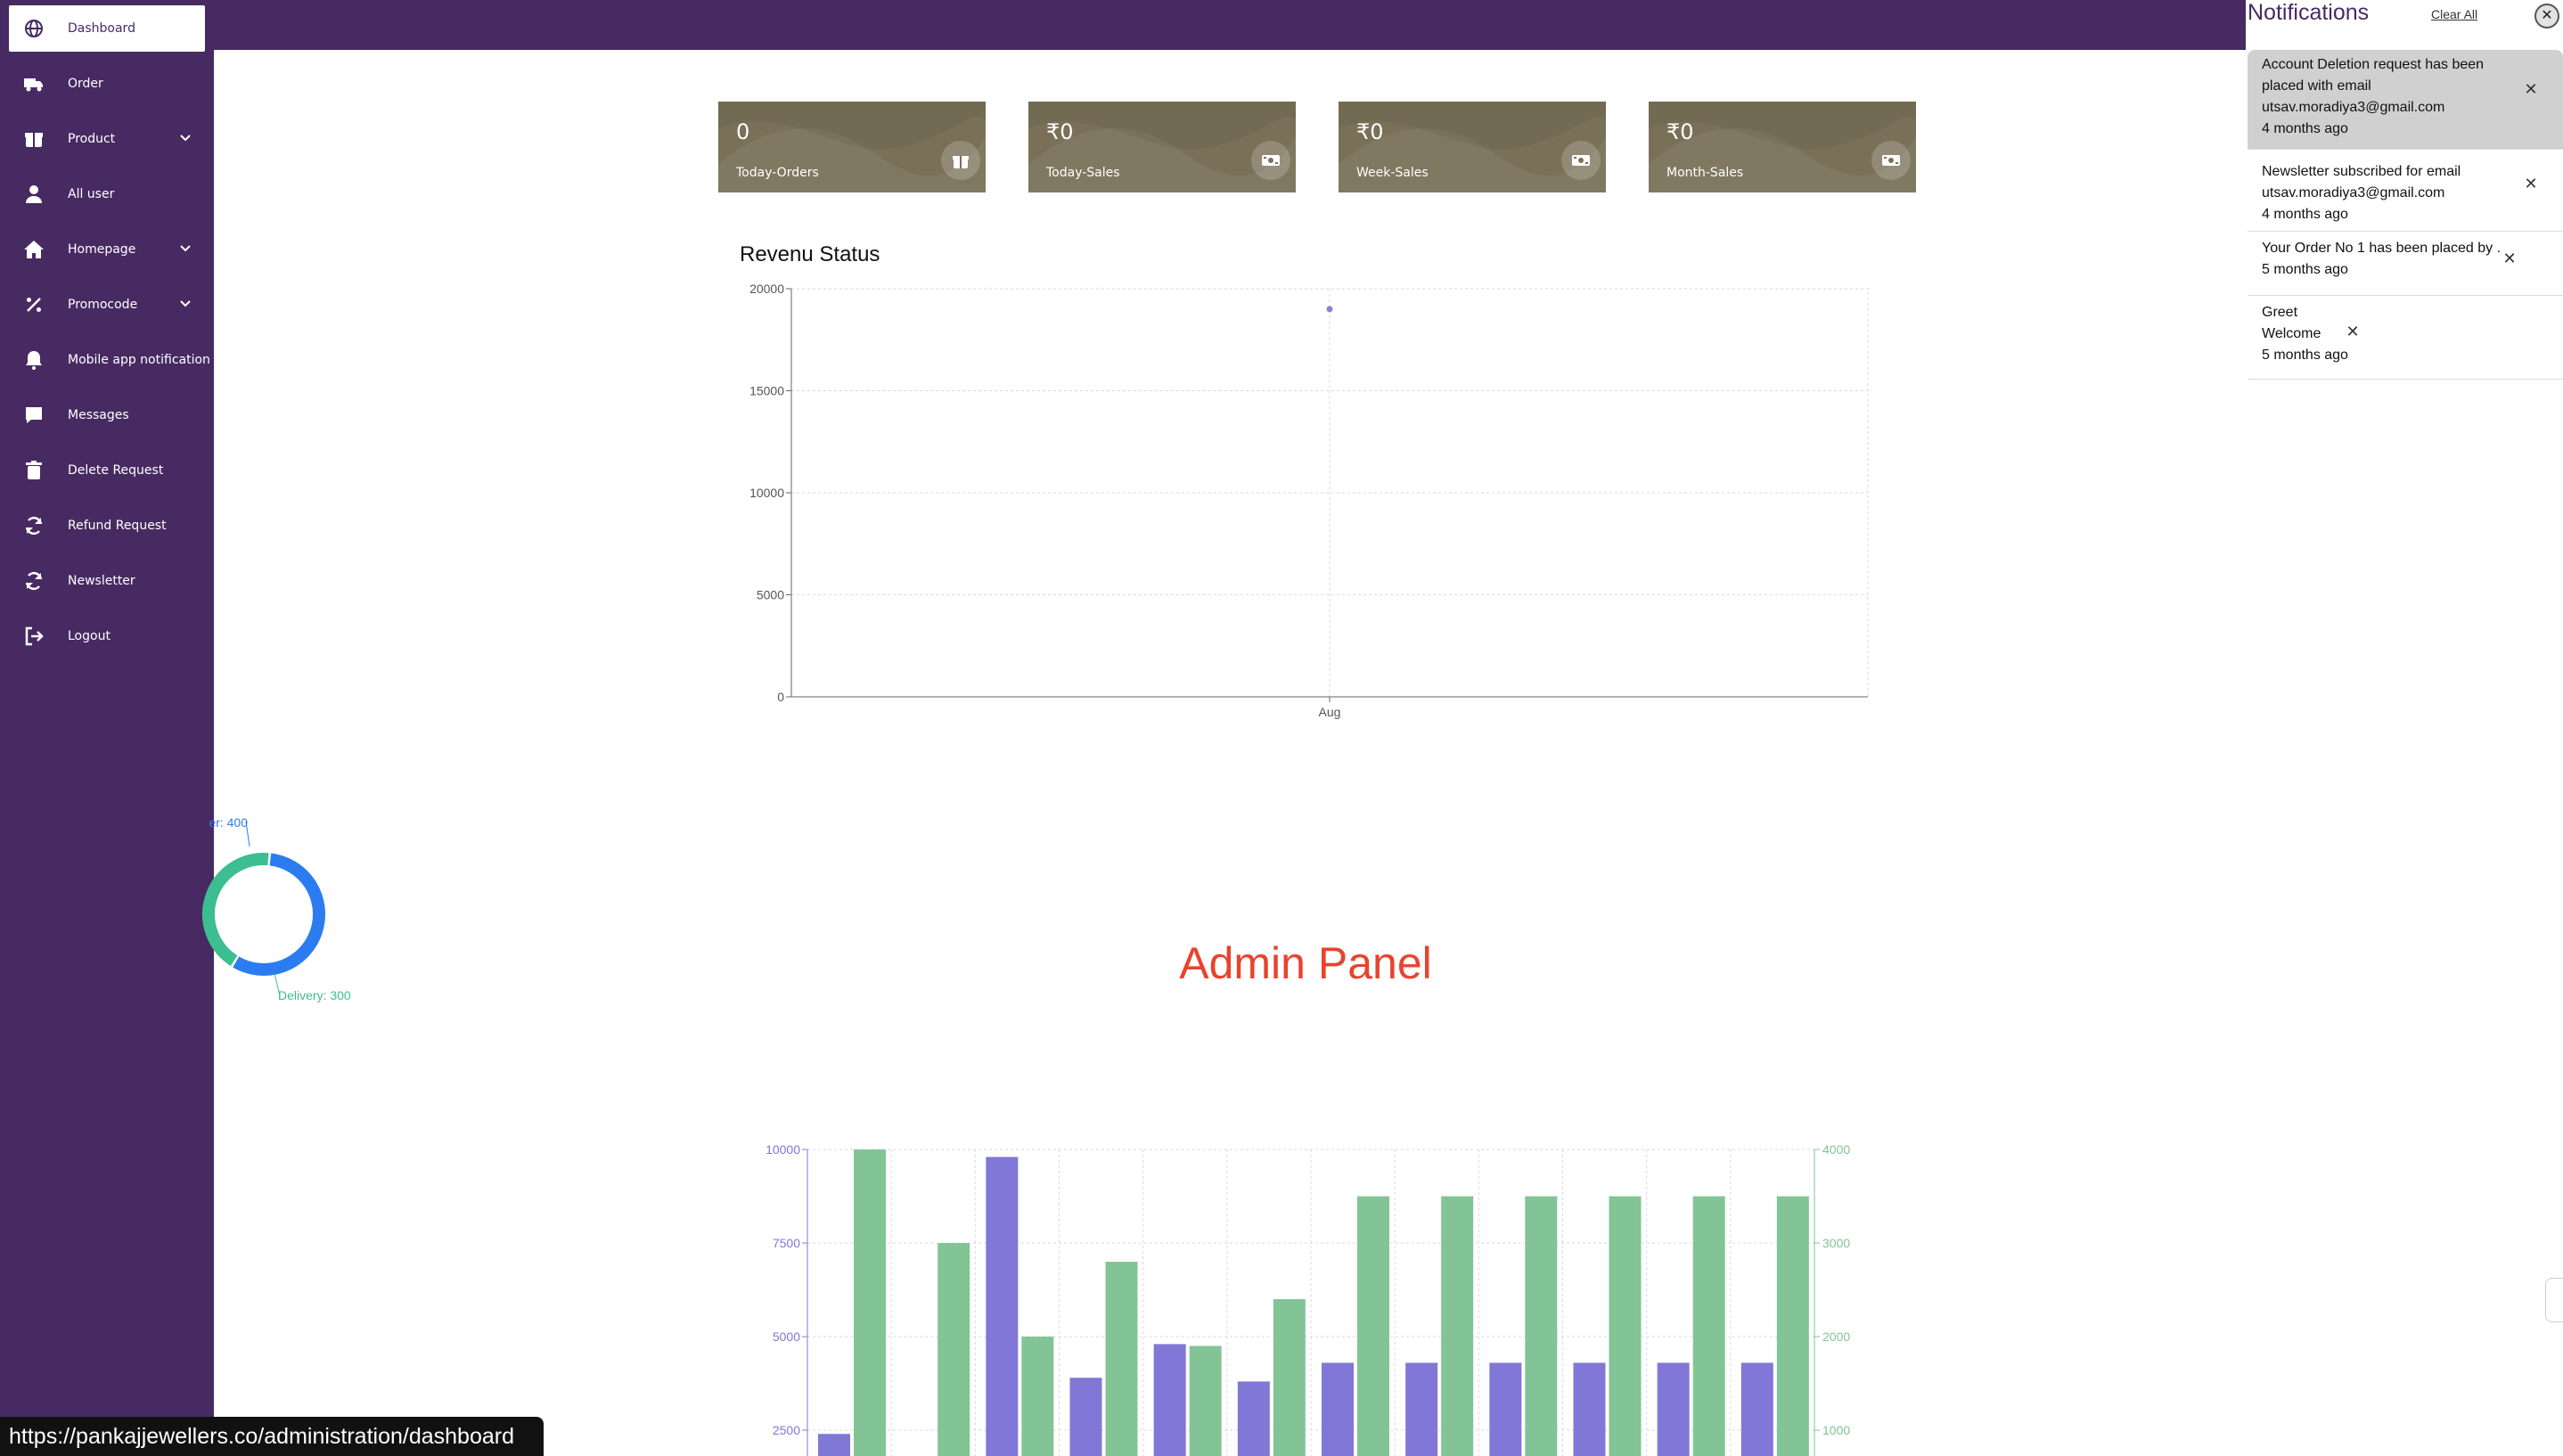 The width and height of the screenshot is (2563, 1456). What do you see at coordinates (1330, 712) in the screenshot?
I see `x-tick-label: Aug` at bounding box center [1330, 712].